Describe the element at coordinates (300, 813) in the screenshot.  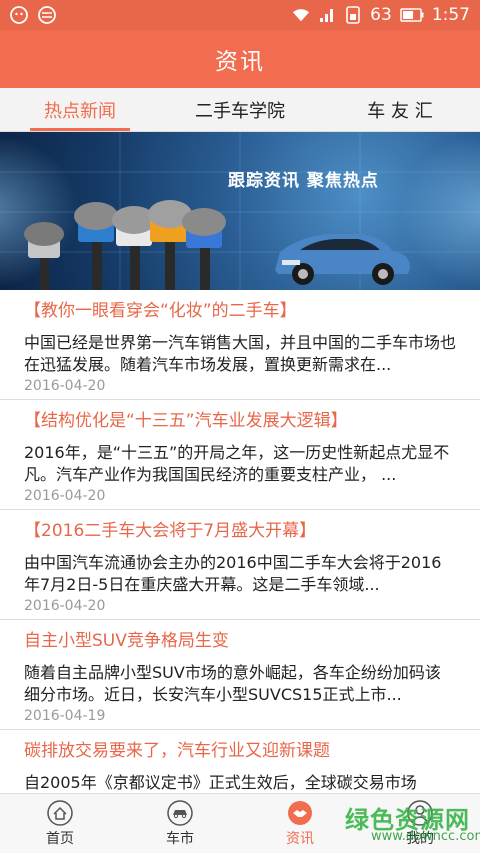
I see `handshake-icon` at that location.